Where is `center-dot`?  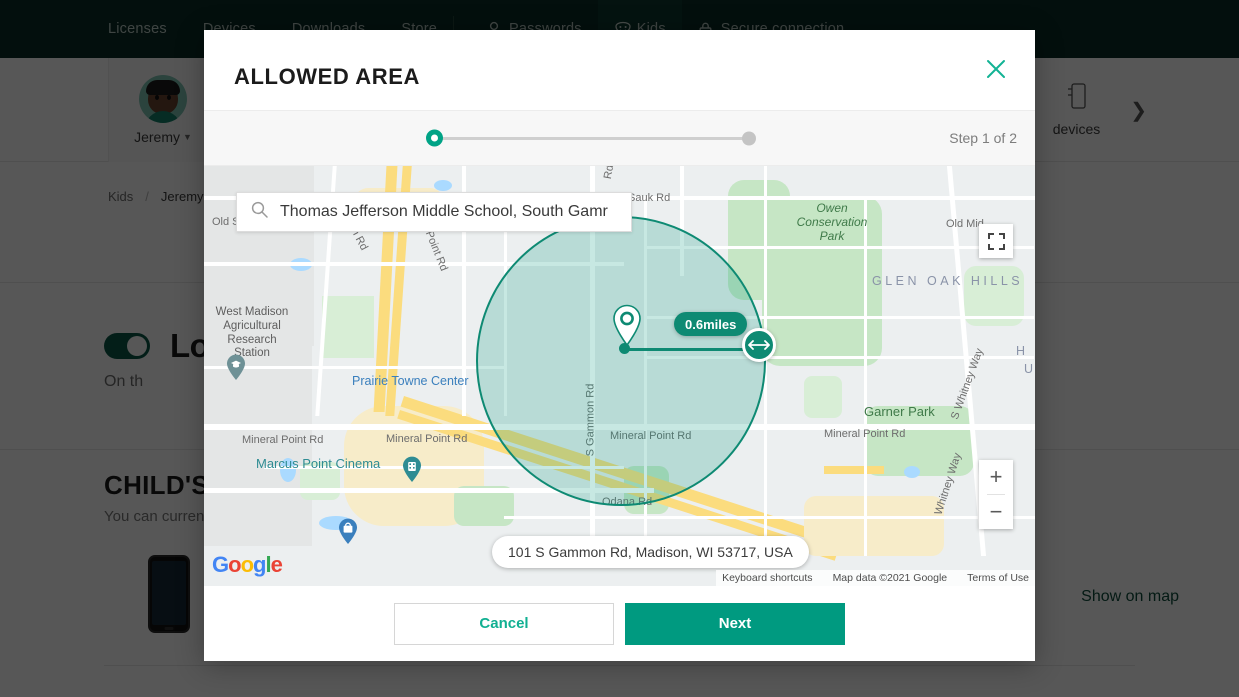 center-dot is located at coordinates (624, 348).